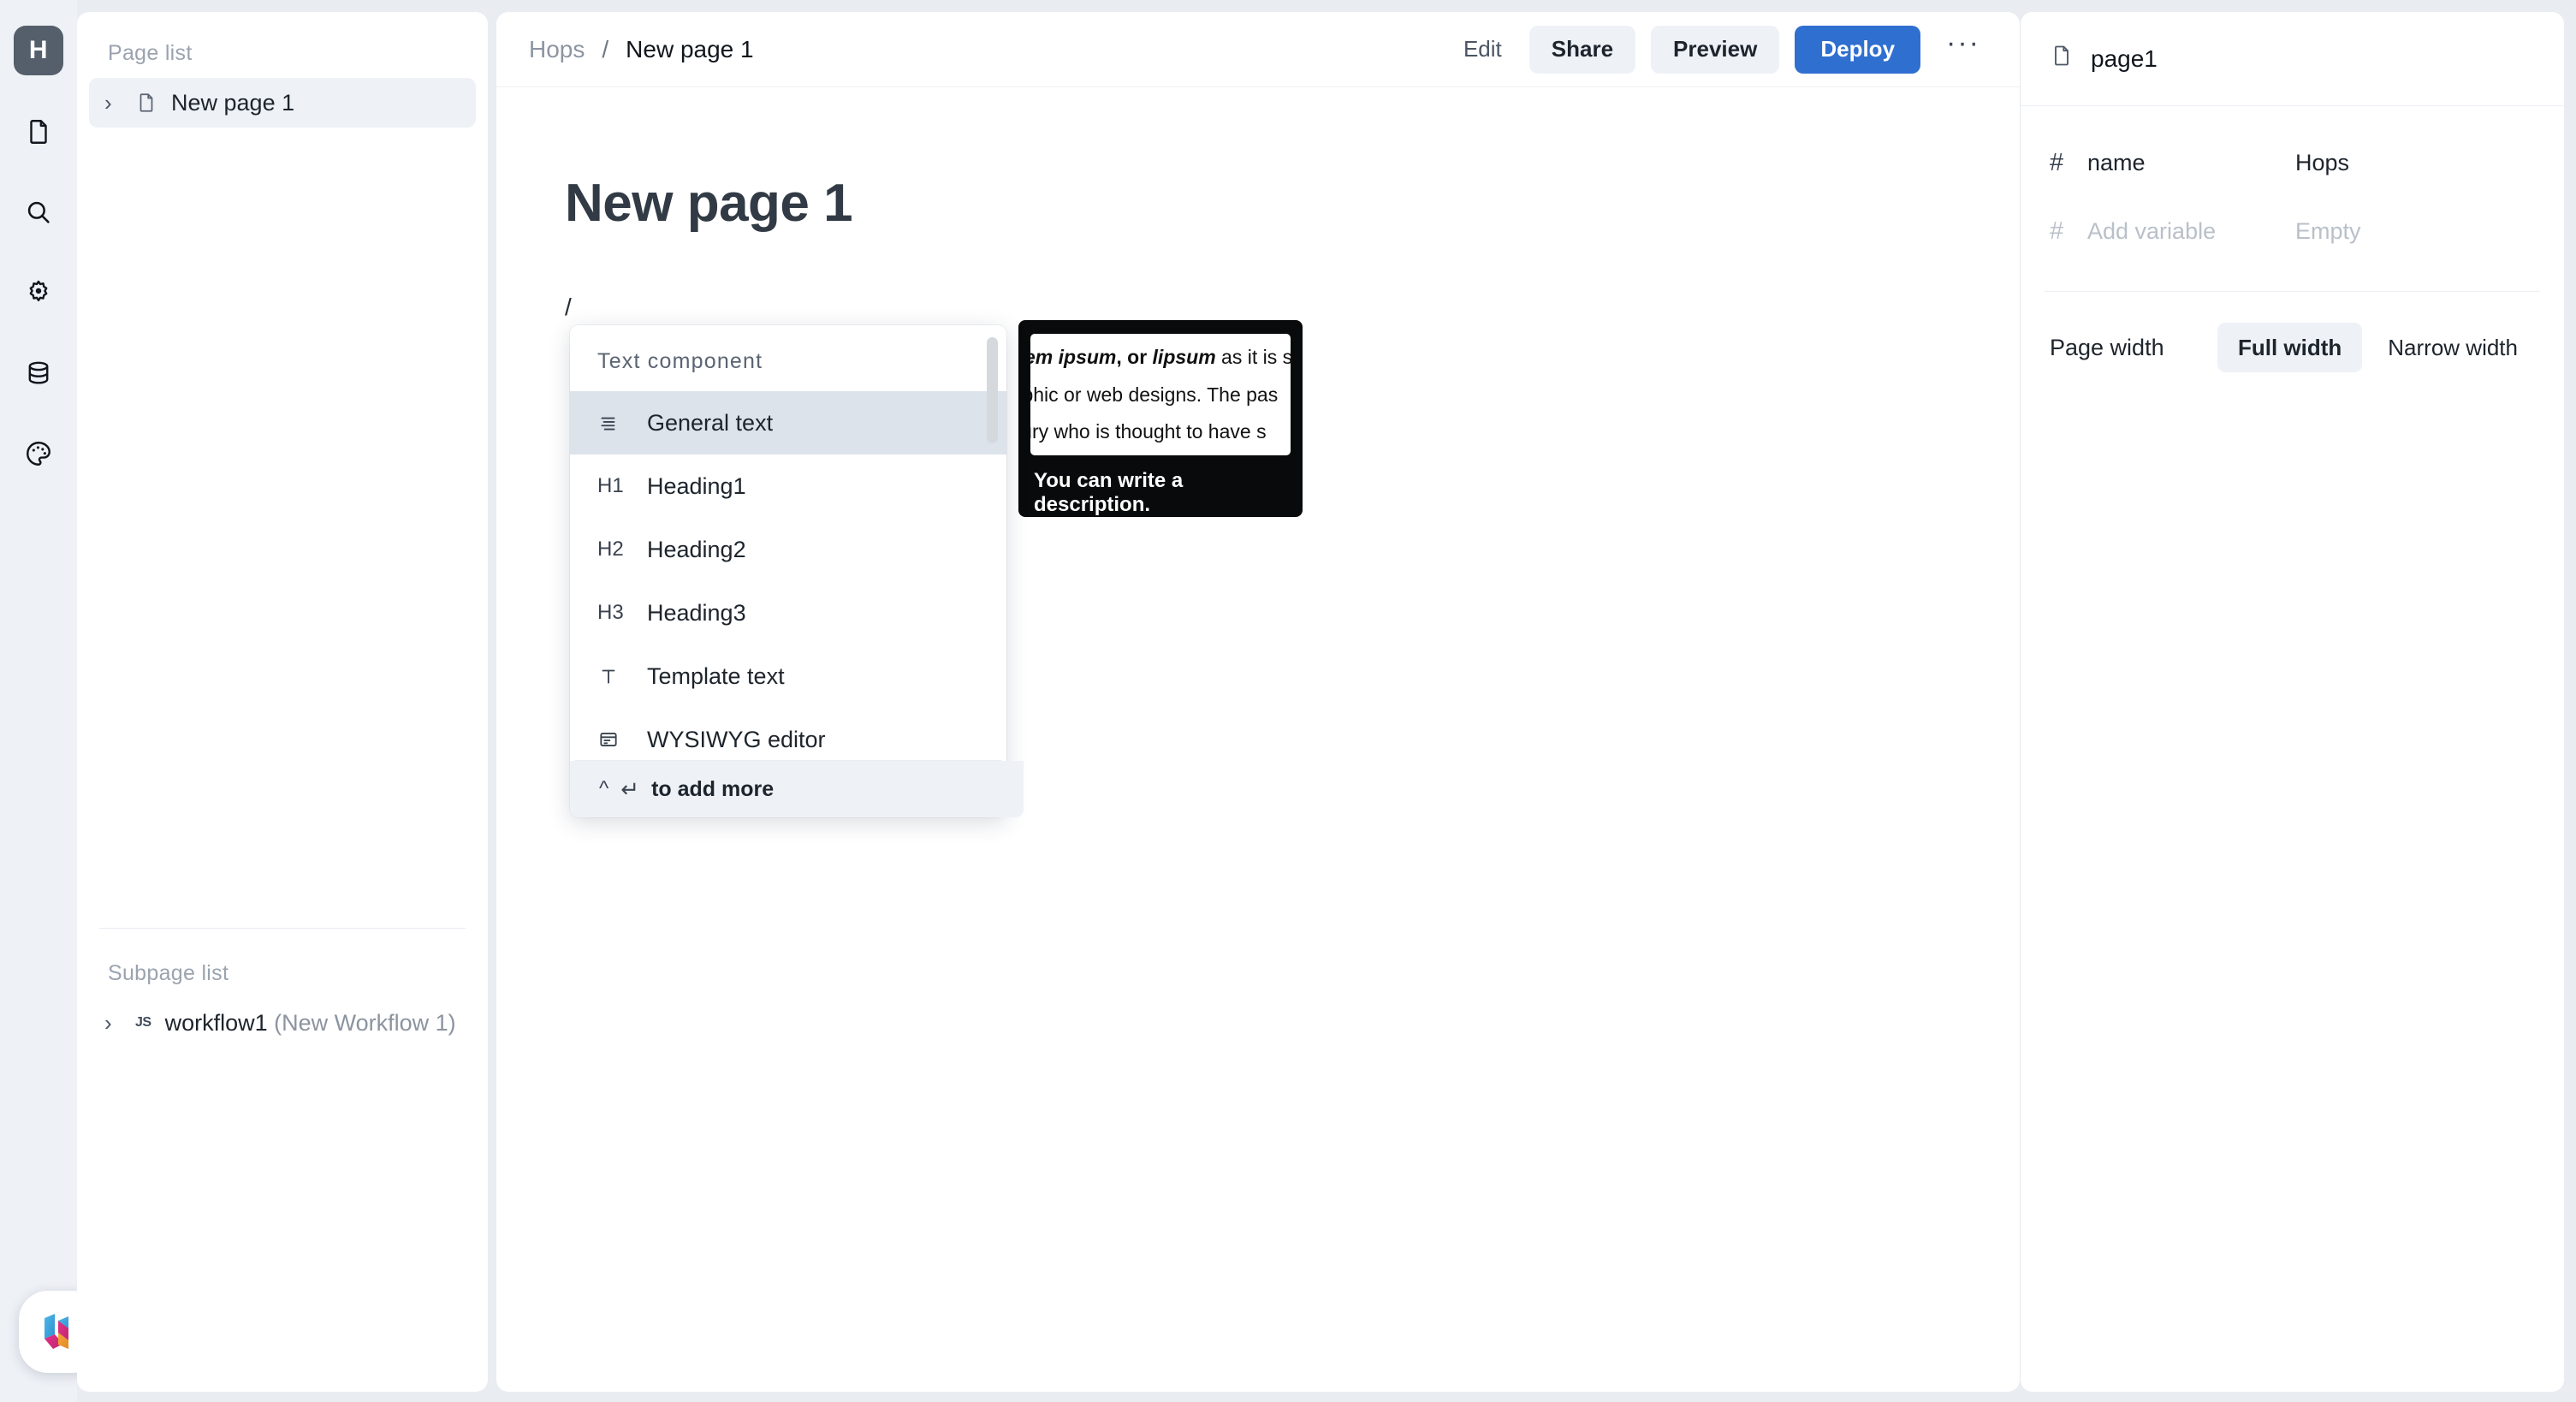  Describe the element at coordinates (38, 132) in the screenshot. I see `page-icon` at that location.